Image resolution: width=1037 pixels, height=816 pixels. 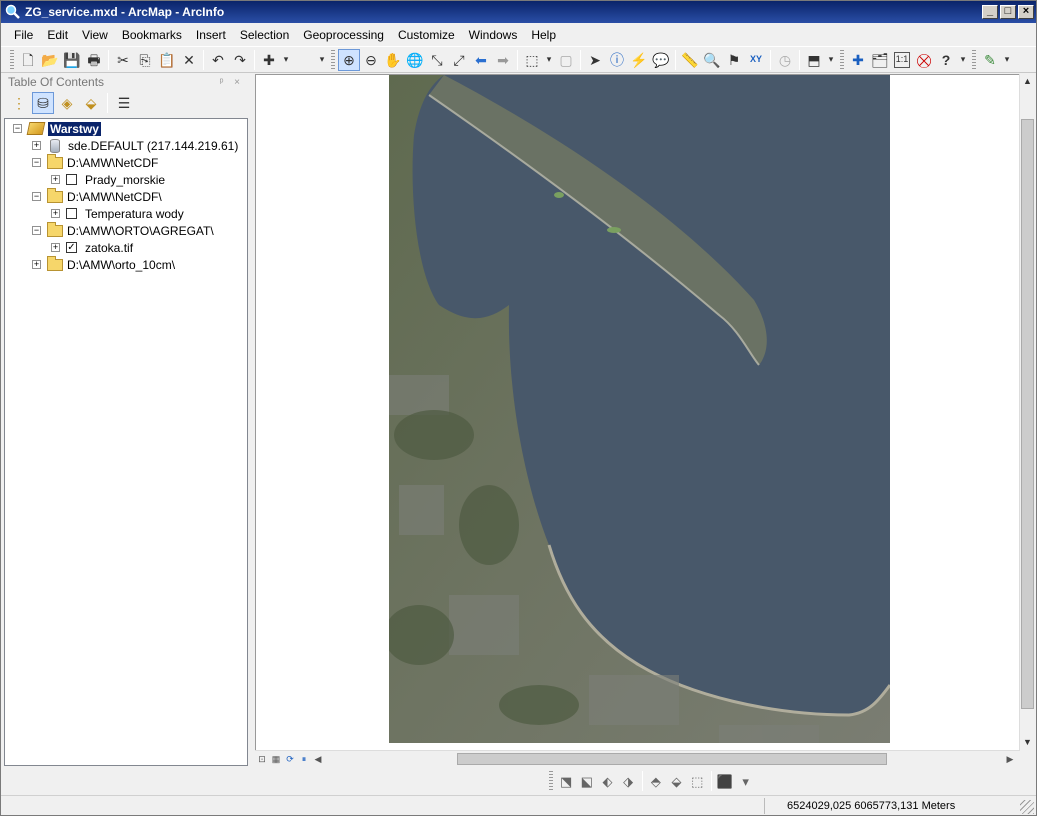 What do you see at coordinates (990, 60) in the screenshot?
I see `editor-icon: ✎` at bounding box center [990, 60].